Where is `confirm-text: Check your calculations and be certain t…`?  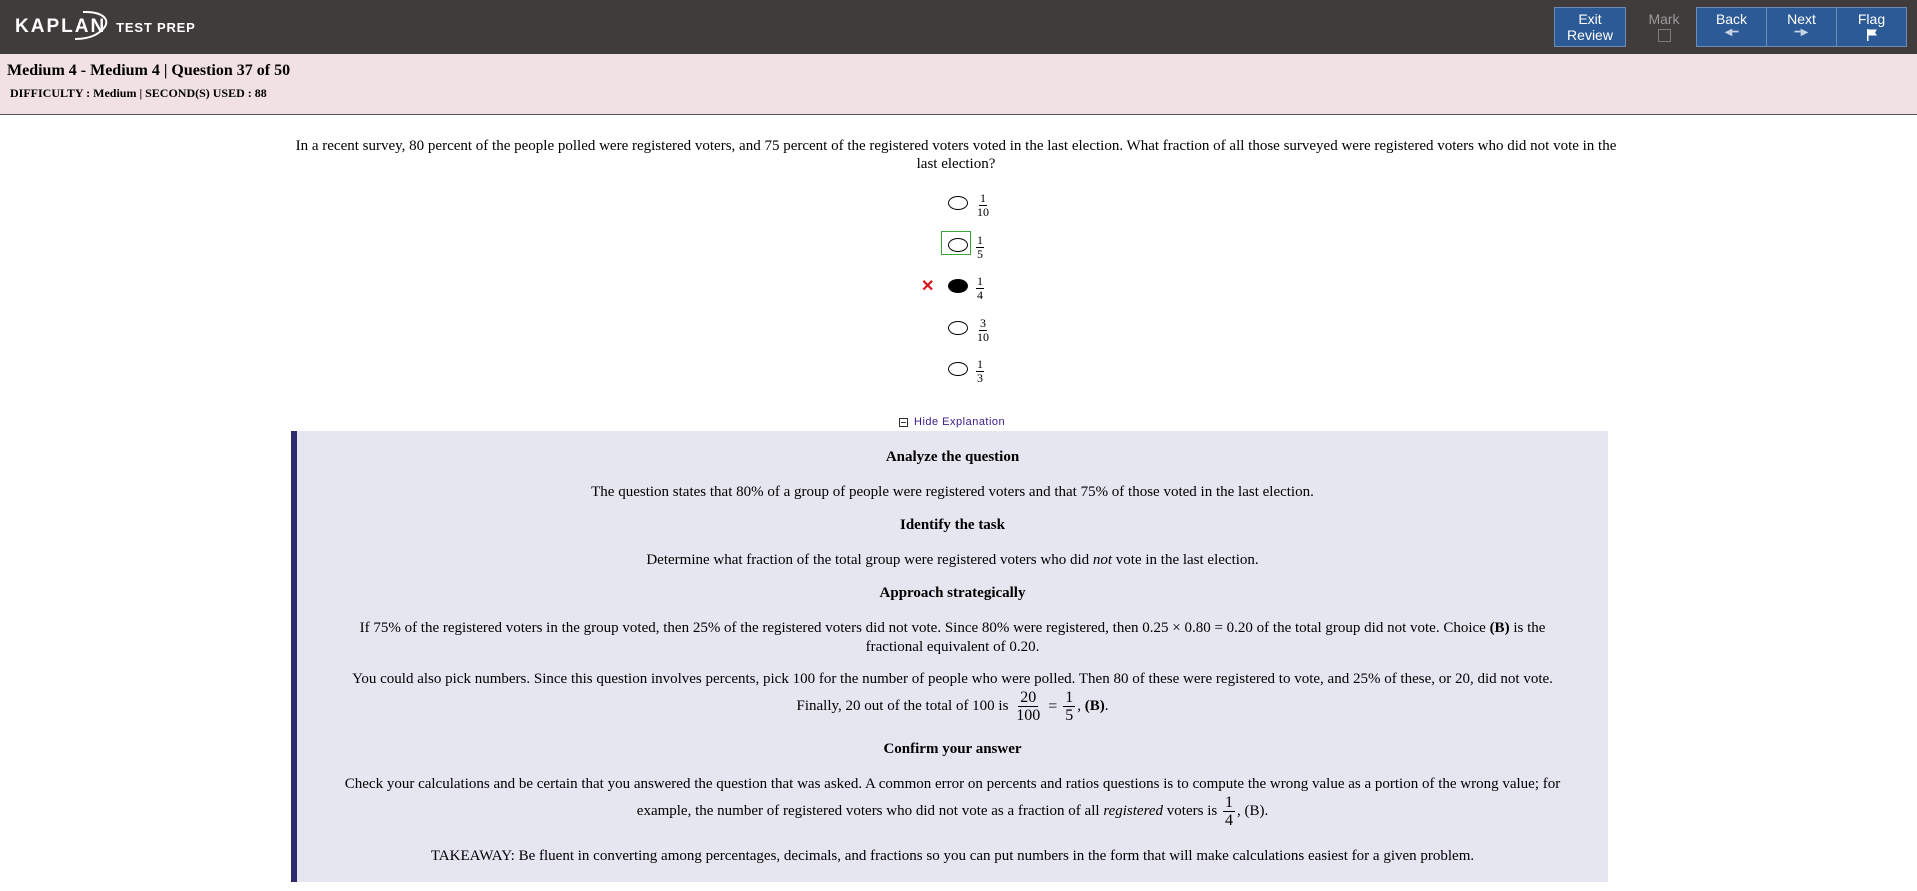
confirm-text: Check your calculations and be certain t… is located at coordinates (952, 802).